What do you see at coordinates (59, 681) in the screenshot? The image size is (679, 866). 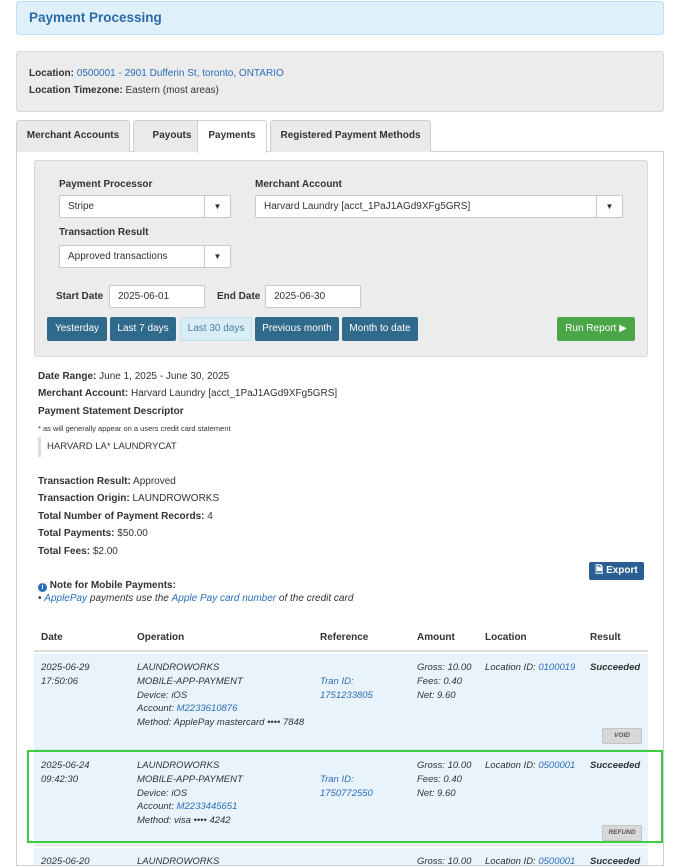 I see `row-date-time: 17:50:06` at bounding box center [59, 681].